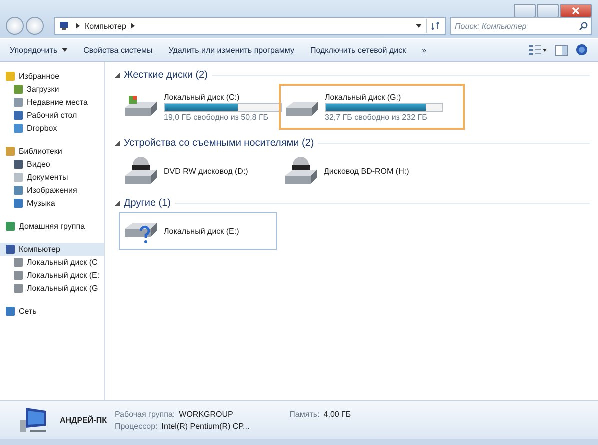 The width and height of the screenshot is (598, 445). What do you see at coordinates (207, 171) in the screenshot?
I see `drive-name: DVD RW дисковод (D:)` at bounding box center [207, 171].